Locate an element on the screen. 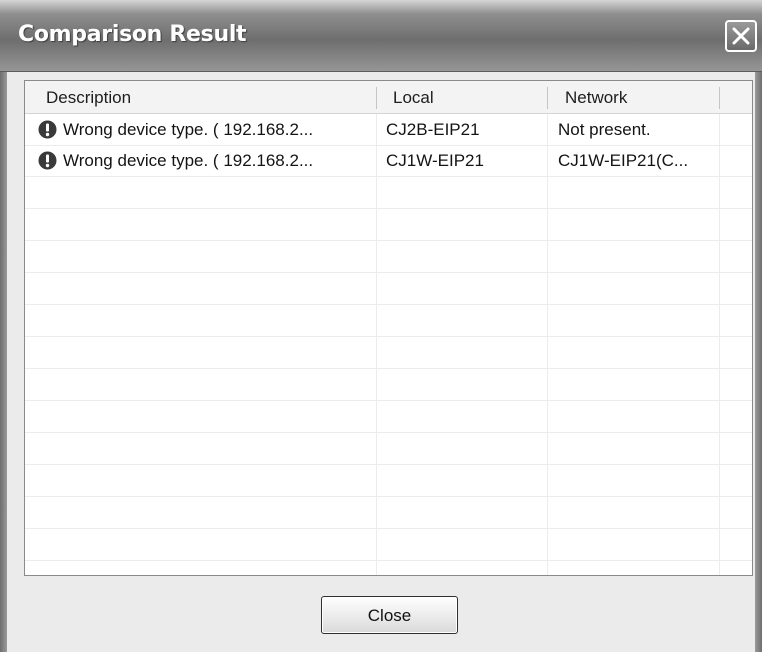 The image size is (762, 652). title-close-button is located at coordinates (741, 36).